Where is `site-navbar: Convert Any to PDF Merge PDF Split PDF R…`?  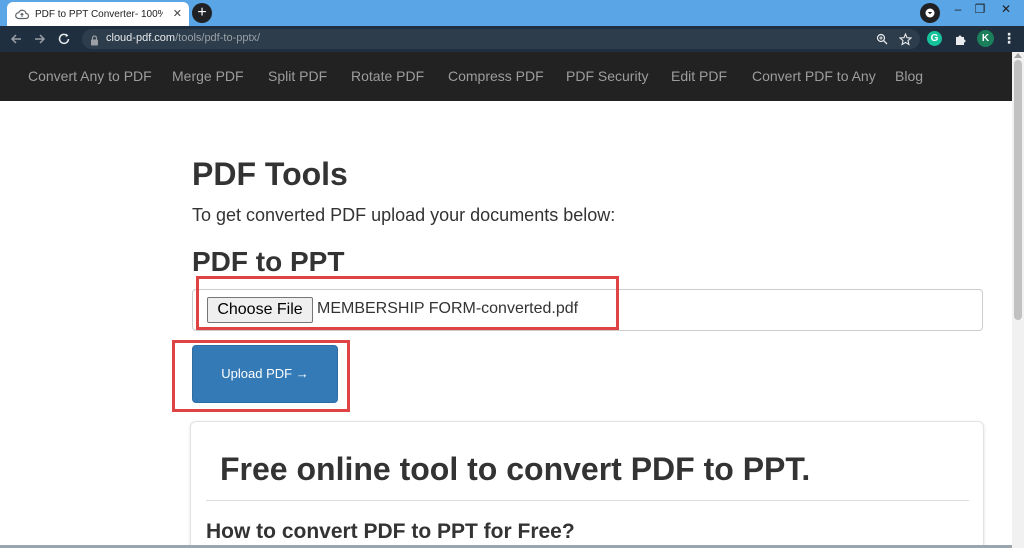 site-navbar: Convert Any to PDF Merge PDF Split PDF R… is located at coordinates (506, 76).